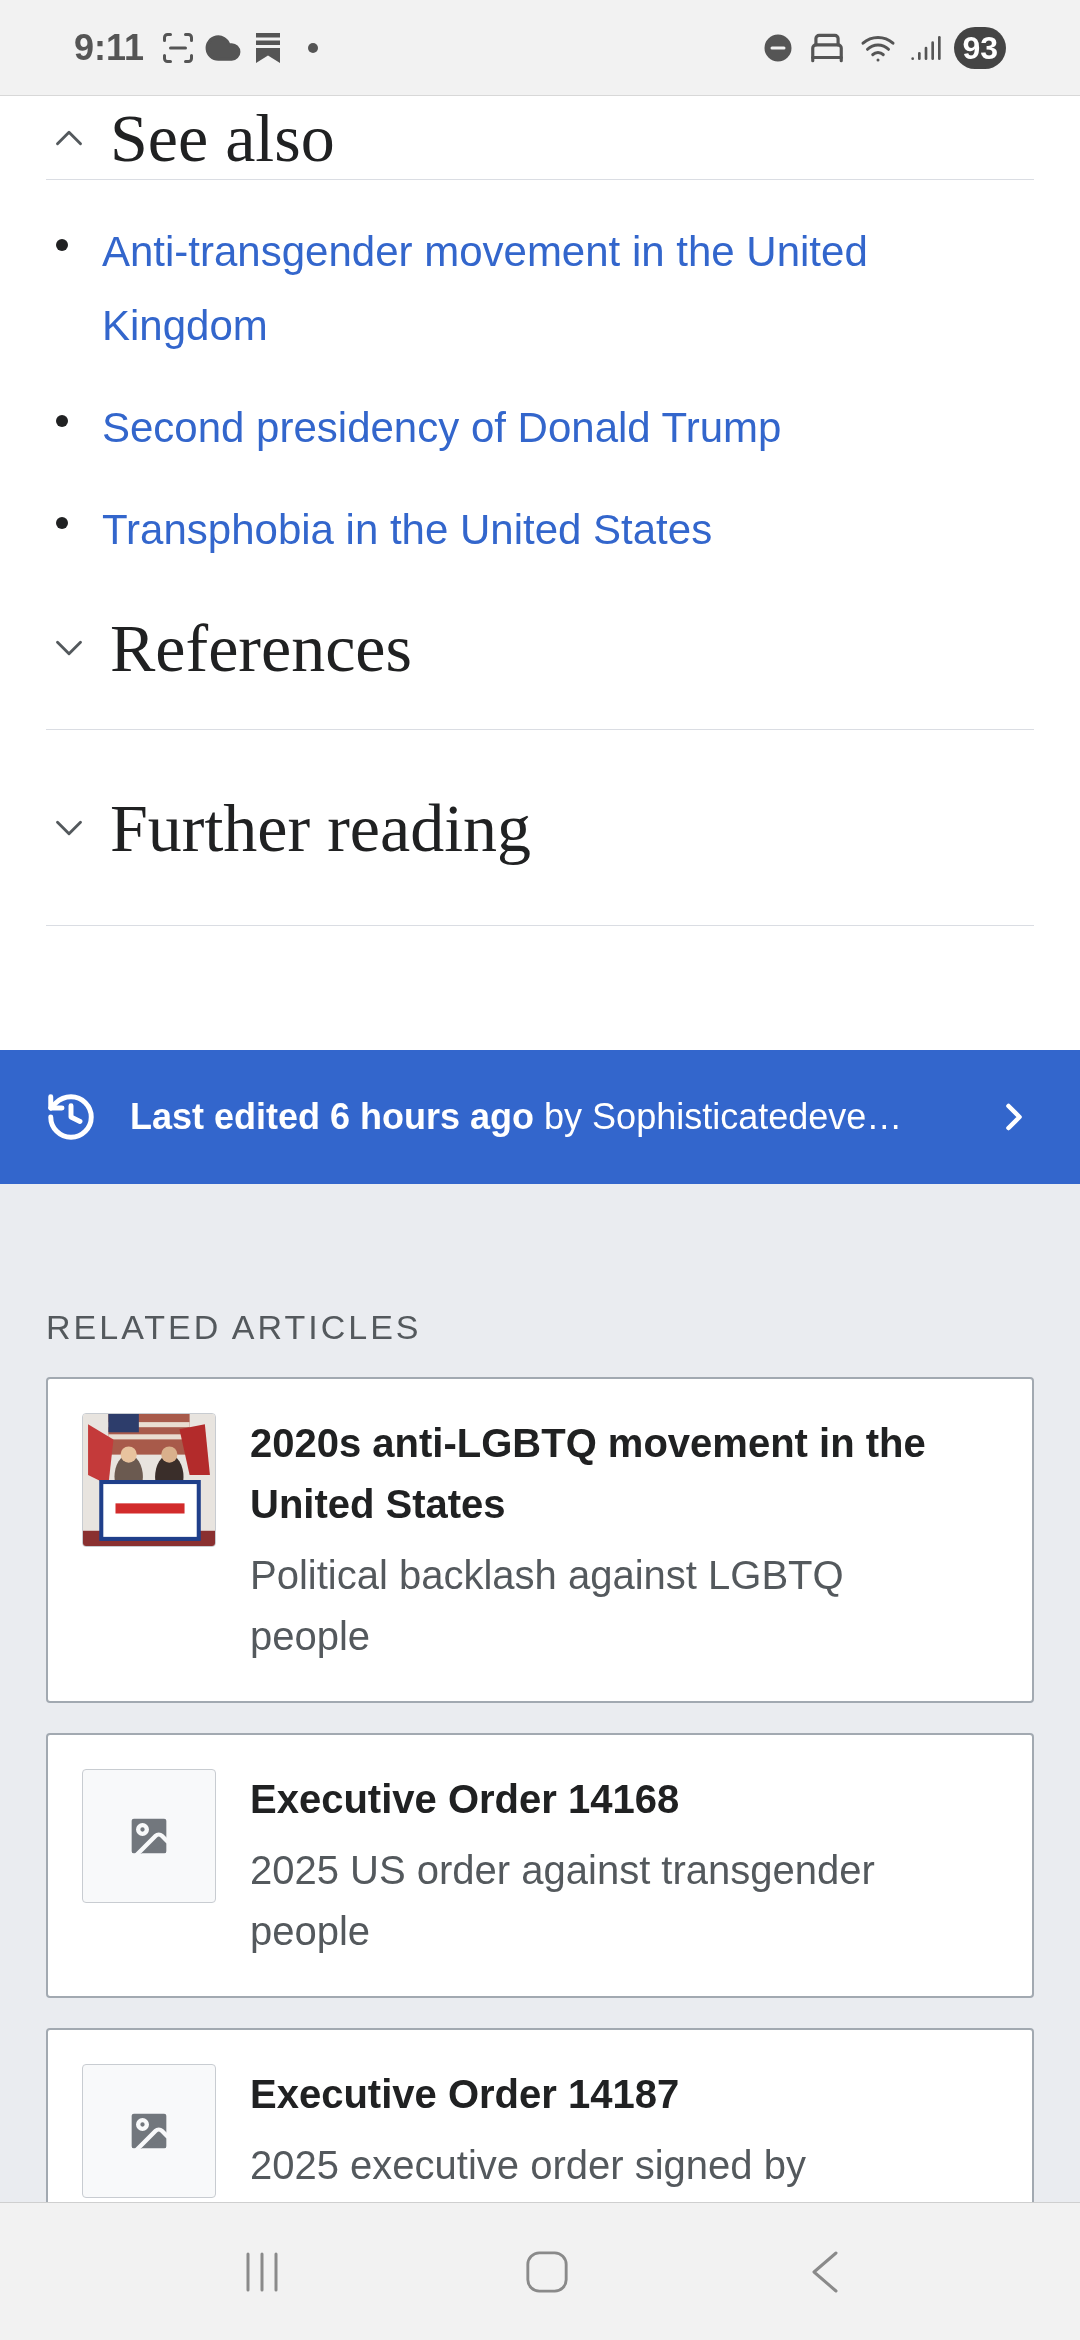  What do you see at coordinates (528, 2165) in the screenshot?
I see `article-description: 2025 executive order signed by` at bounding box center [528, 2165].